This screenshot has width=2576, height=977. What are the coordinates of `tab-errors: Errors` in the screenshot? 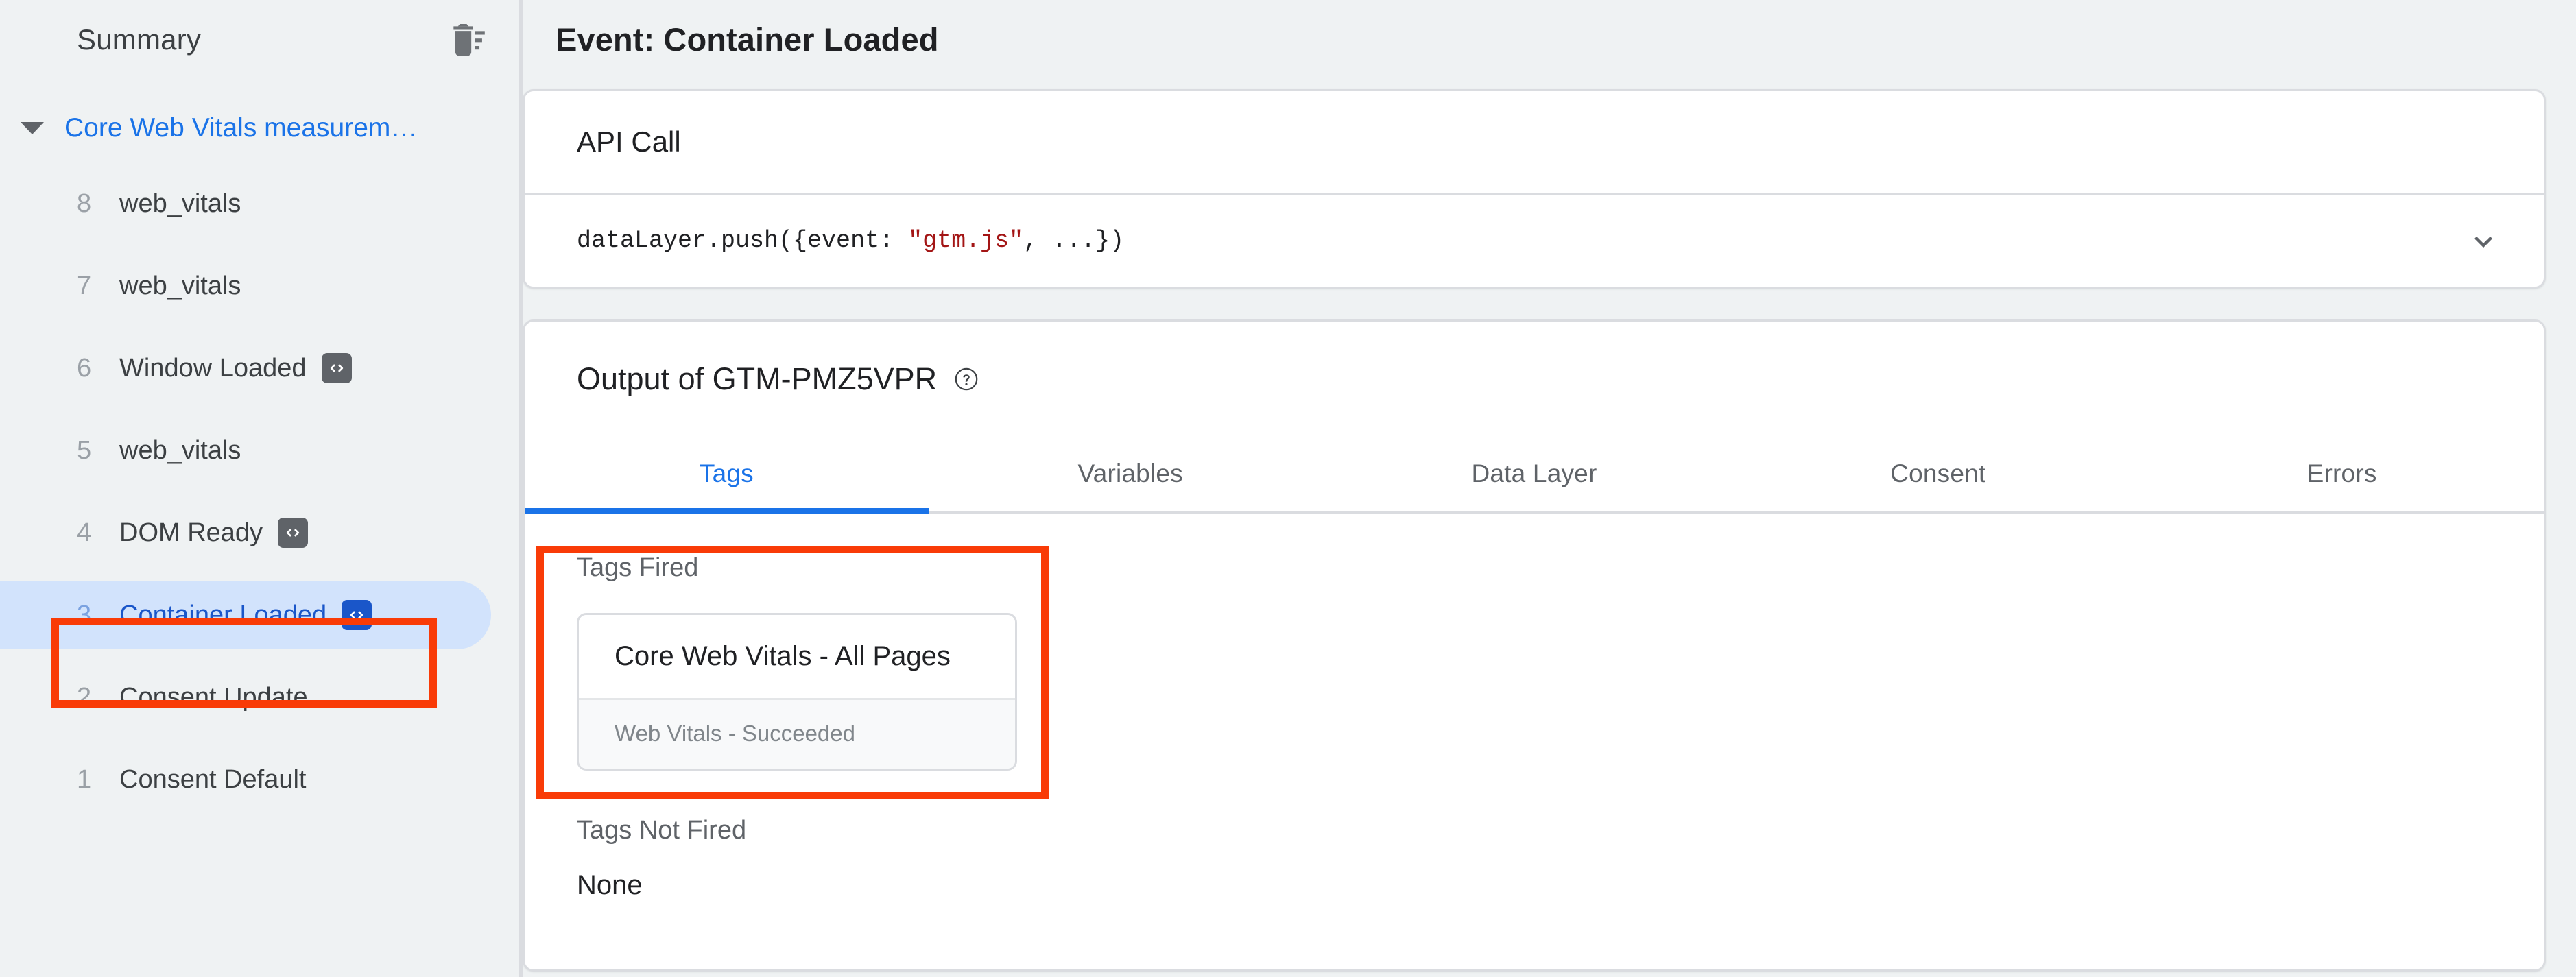 It's located at (2342, 474).